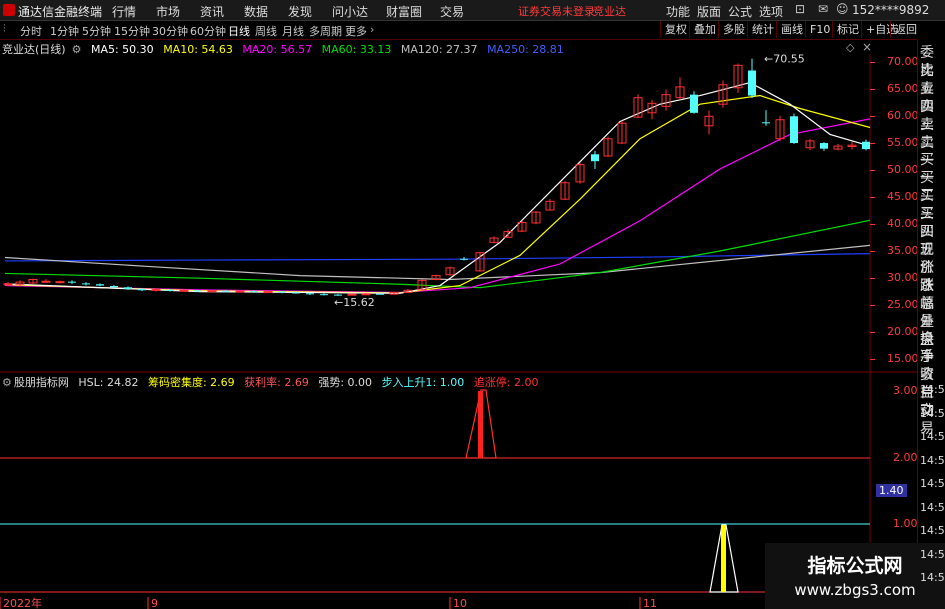  What do you see at coordinates (762, 29) in the screenshot?
I see `btn-stats: 统计` at bounding box center [762, 29].